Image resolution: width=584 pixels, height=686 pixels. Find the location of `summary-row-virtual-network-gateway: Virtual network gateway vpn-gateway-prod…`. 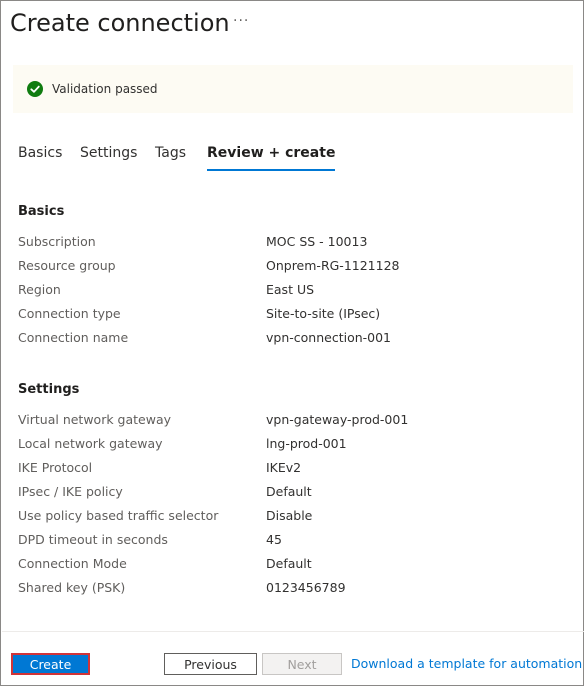

summary-row-virtual-network-gateway: Virtual network gateway vpn-gateway-prod… is located at coordinates (298, 424).